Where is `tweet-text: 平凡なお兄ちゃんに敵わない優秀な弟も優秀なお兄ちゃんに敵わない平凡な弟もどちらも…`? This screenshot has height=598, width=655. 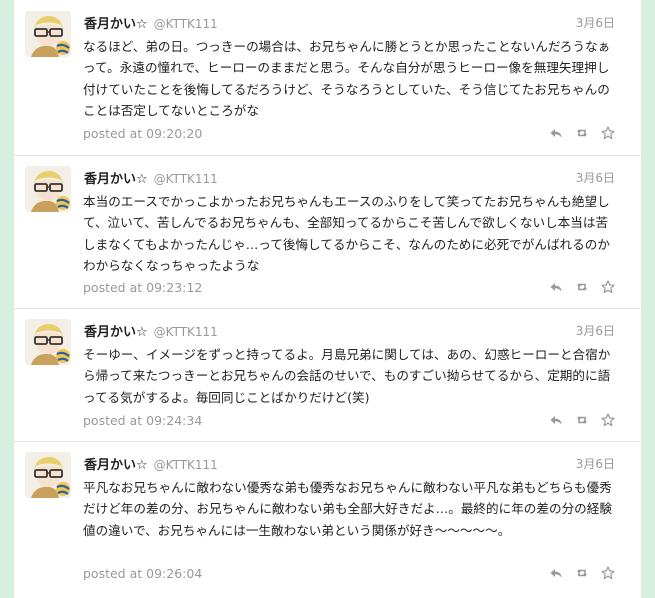 tweet-text: 平凡なお兄ちゃんに敵わない優秀な弟も優秀なお兄ちゃんに敵わない平凡な弟もどちらも… is located at coordinates (347, 509).